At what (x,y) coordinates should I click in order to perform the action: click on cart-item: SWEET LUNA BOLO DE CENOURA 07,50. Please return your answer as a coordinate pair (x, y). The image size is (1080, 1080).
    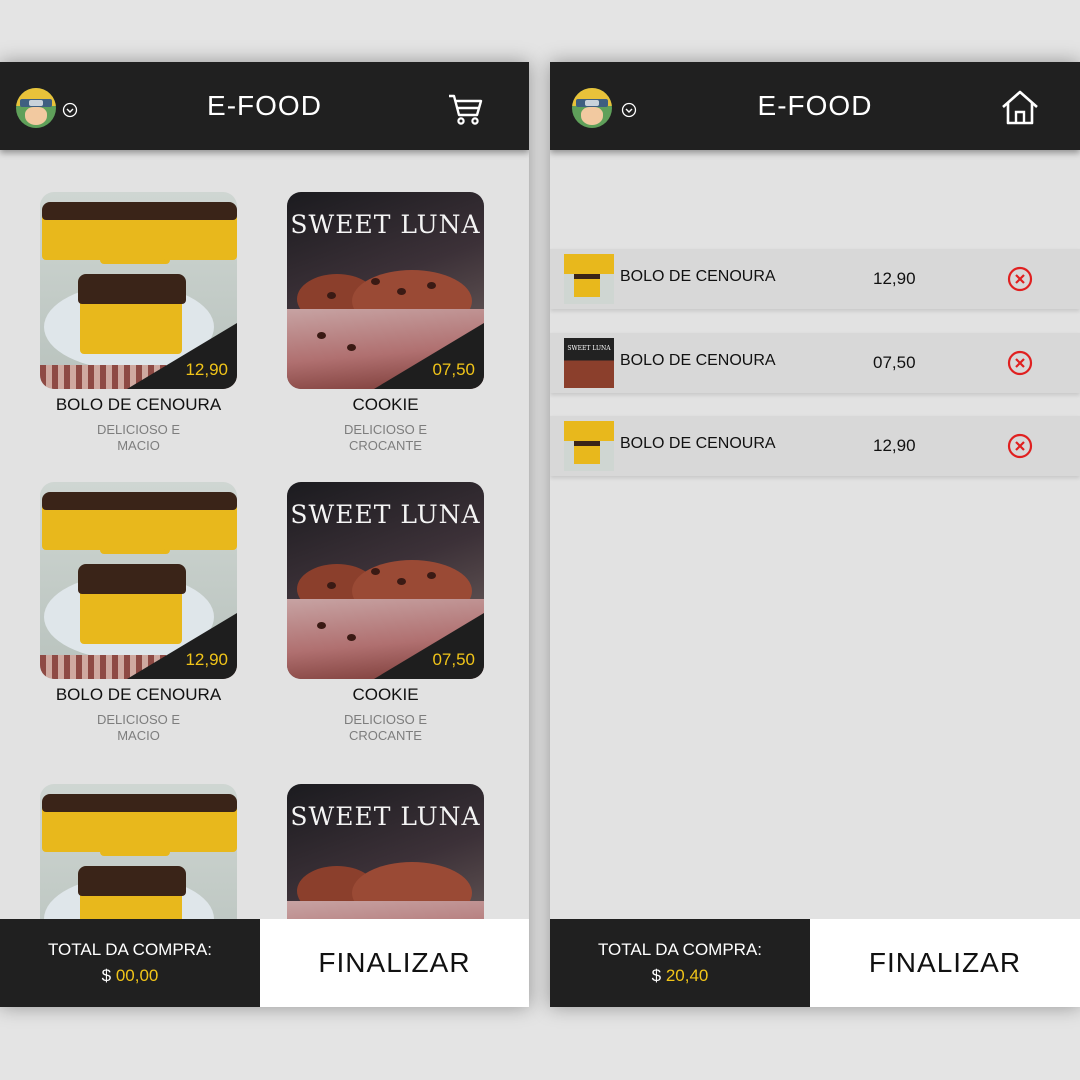
    Looking at the image, I should click on (815, 363).